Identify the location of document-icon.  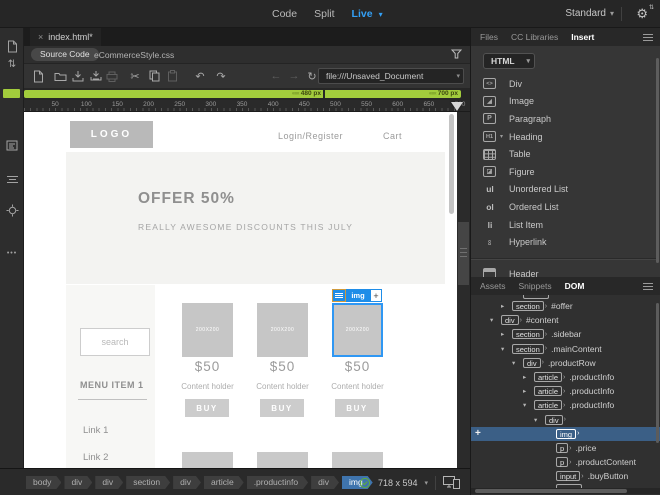
(12, 46).